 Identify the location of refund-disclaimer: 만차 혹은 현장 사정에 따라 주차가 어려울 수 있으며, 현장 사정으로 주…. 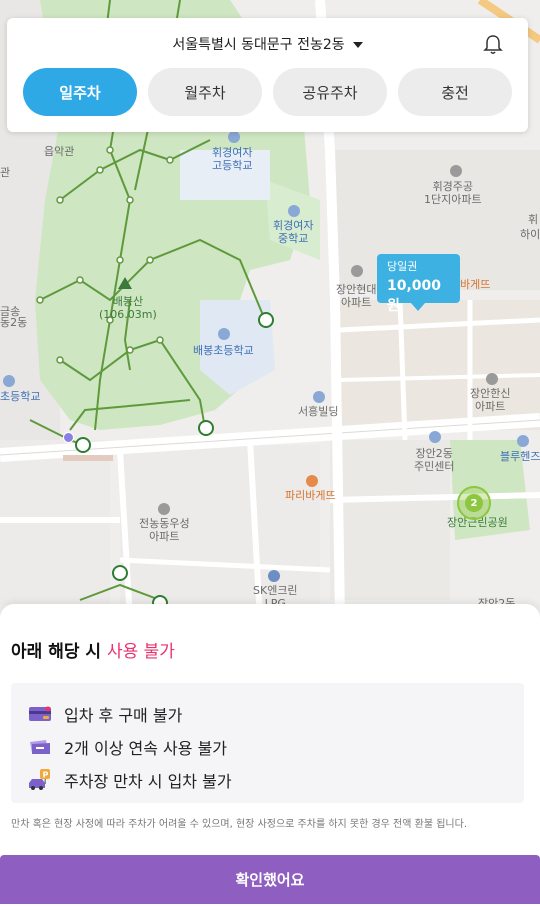
(239, 824).